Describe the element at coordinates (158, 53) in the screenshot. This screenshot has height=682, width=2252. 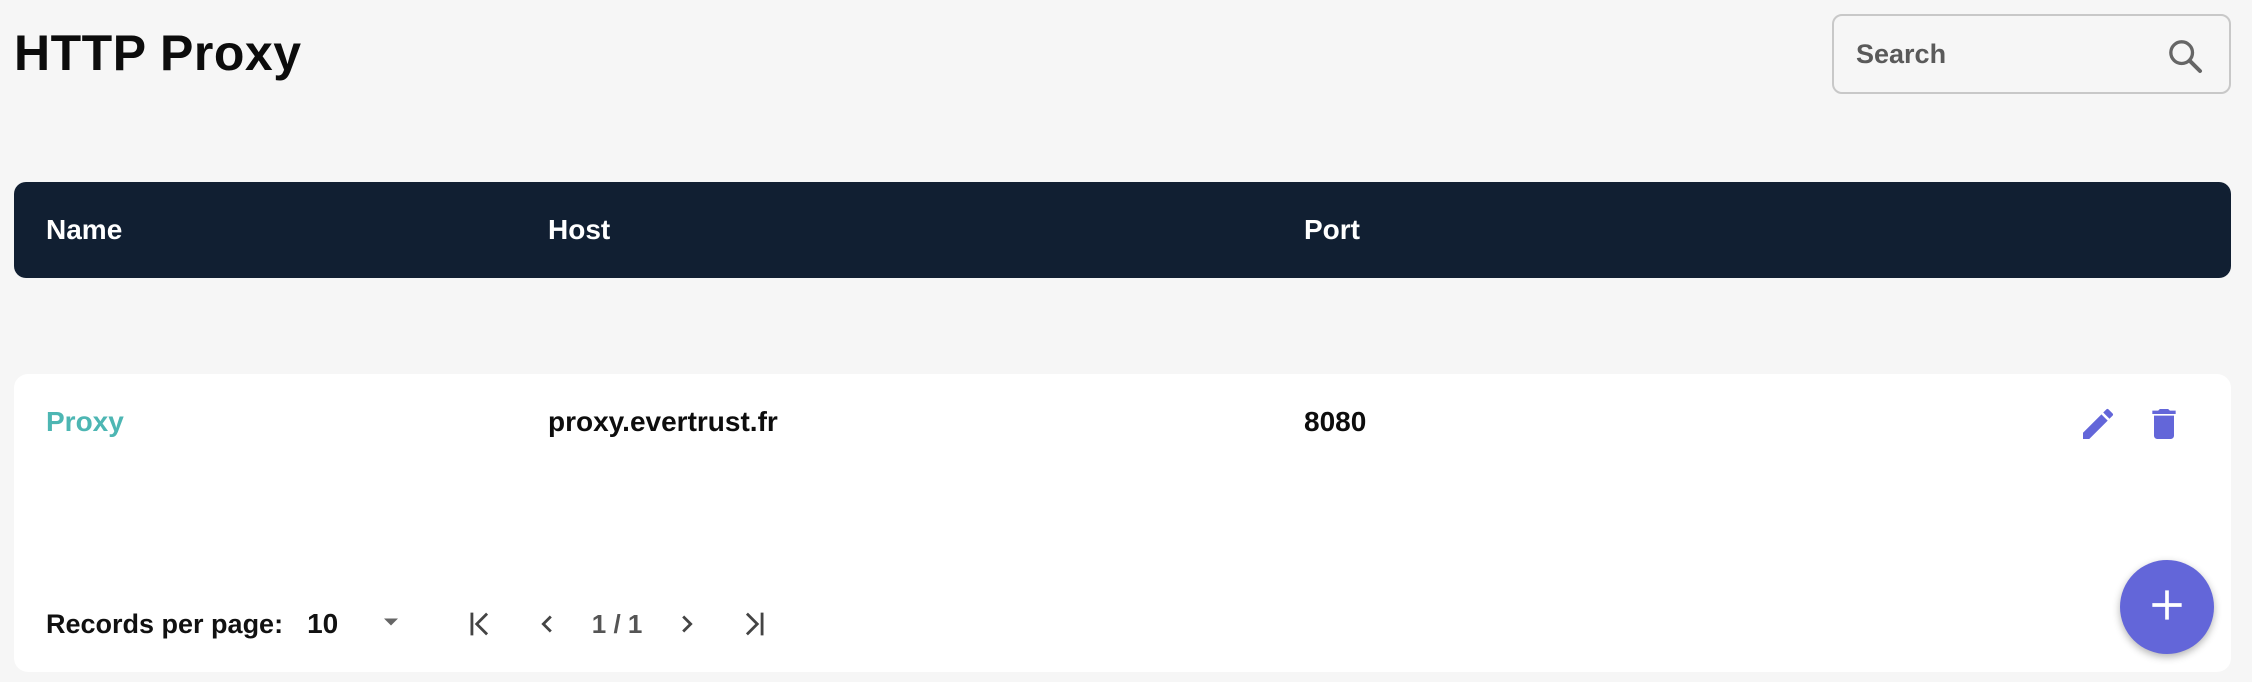
I see `page-title: HTTP Proxy` at that location.